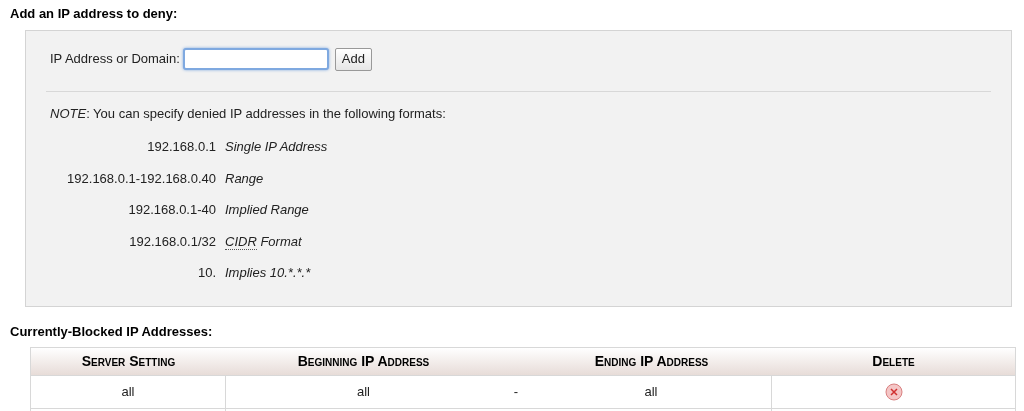  Describe the element at coordinates (244, 178) in the screenshot. I see `format-description: Range` at that location.